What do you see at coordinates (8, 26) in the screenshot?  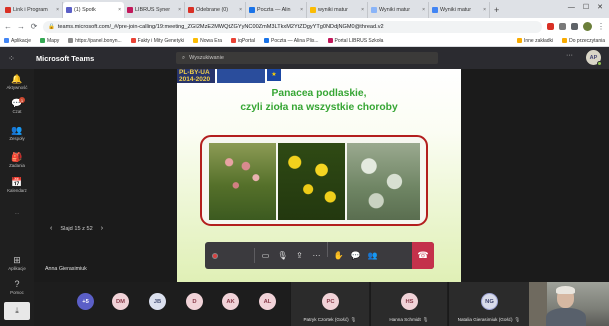 I see `back-icon: ←` at bounding box center [8, 26].